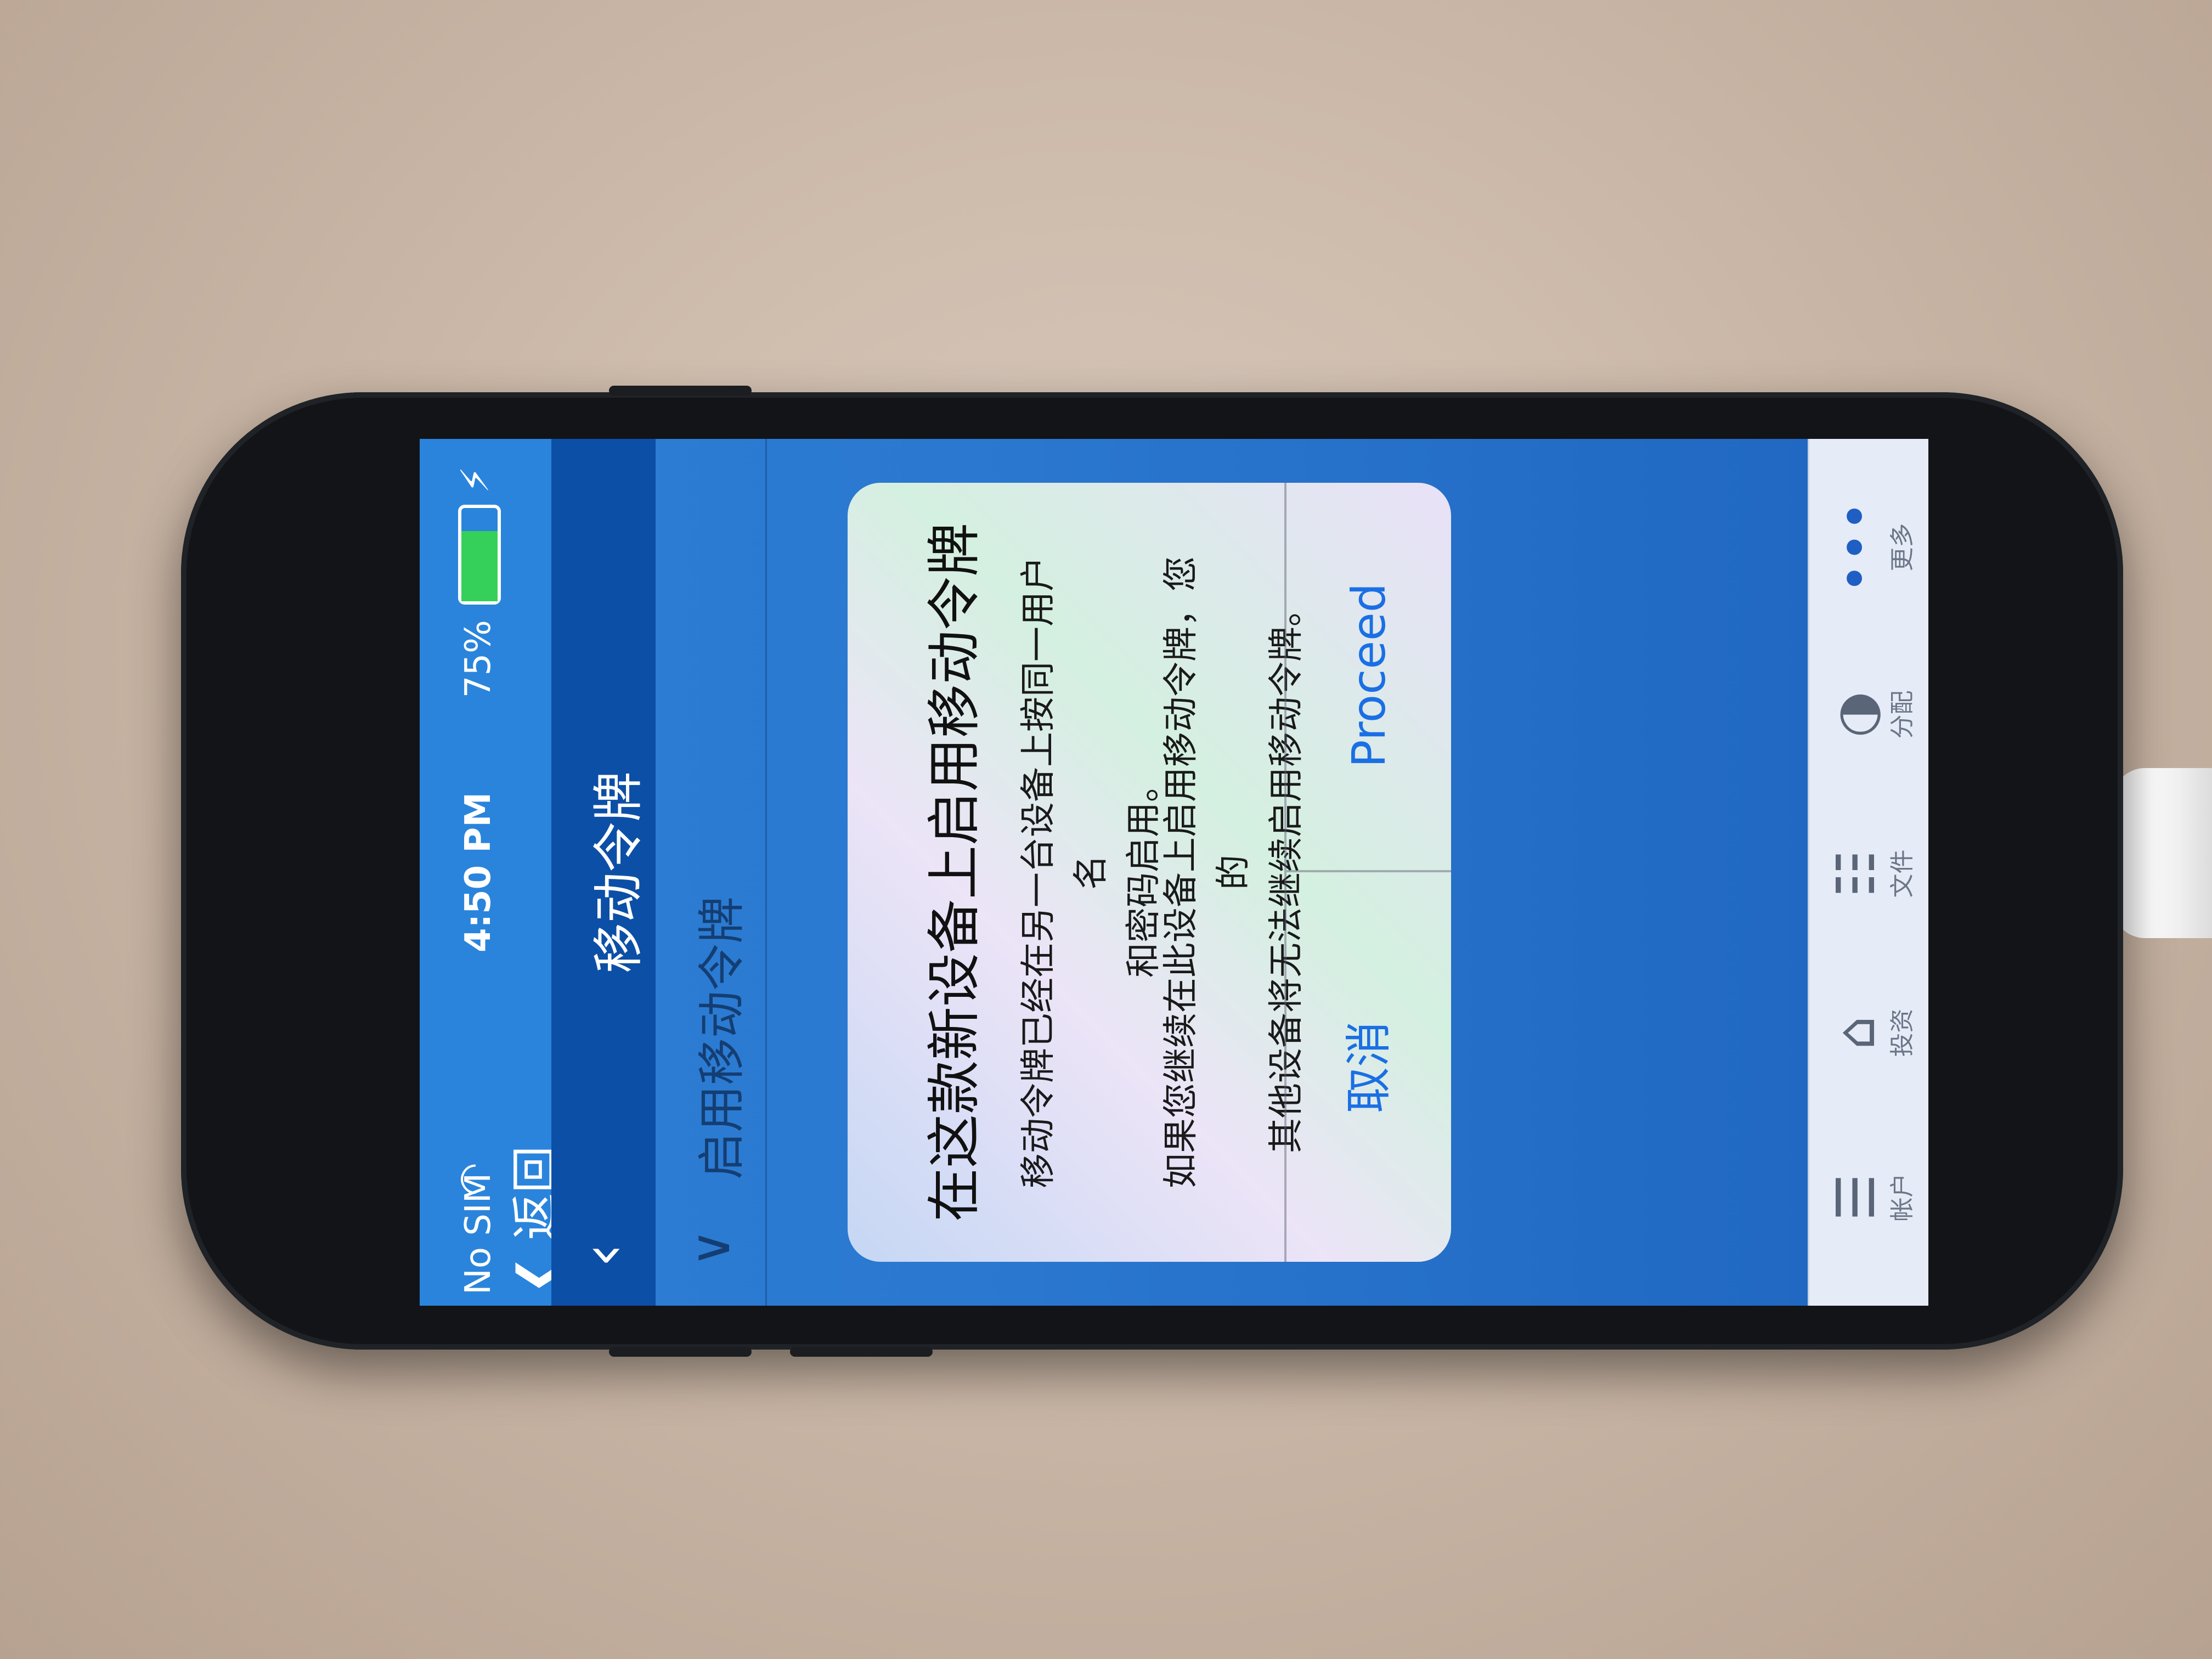  What do you see at coordinates (680, 391) in the screenshot?
I see `volume-button` at bounding box center [680, 391].